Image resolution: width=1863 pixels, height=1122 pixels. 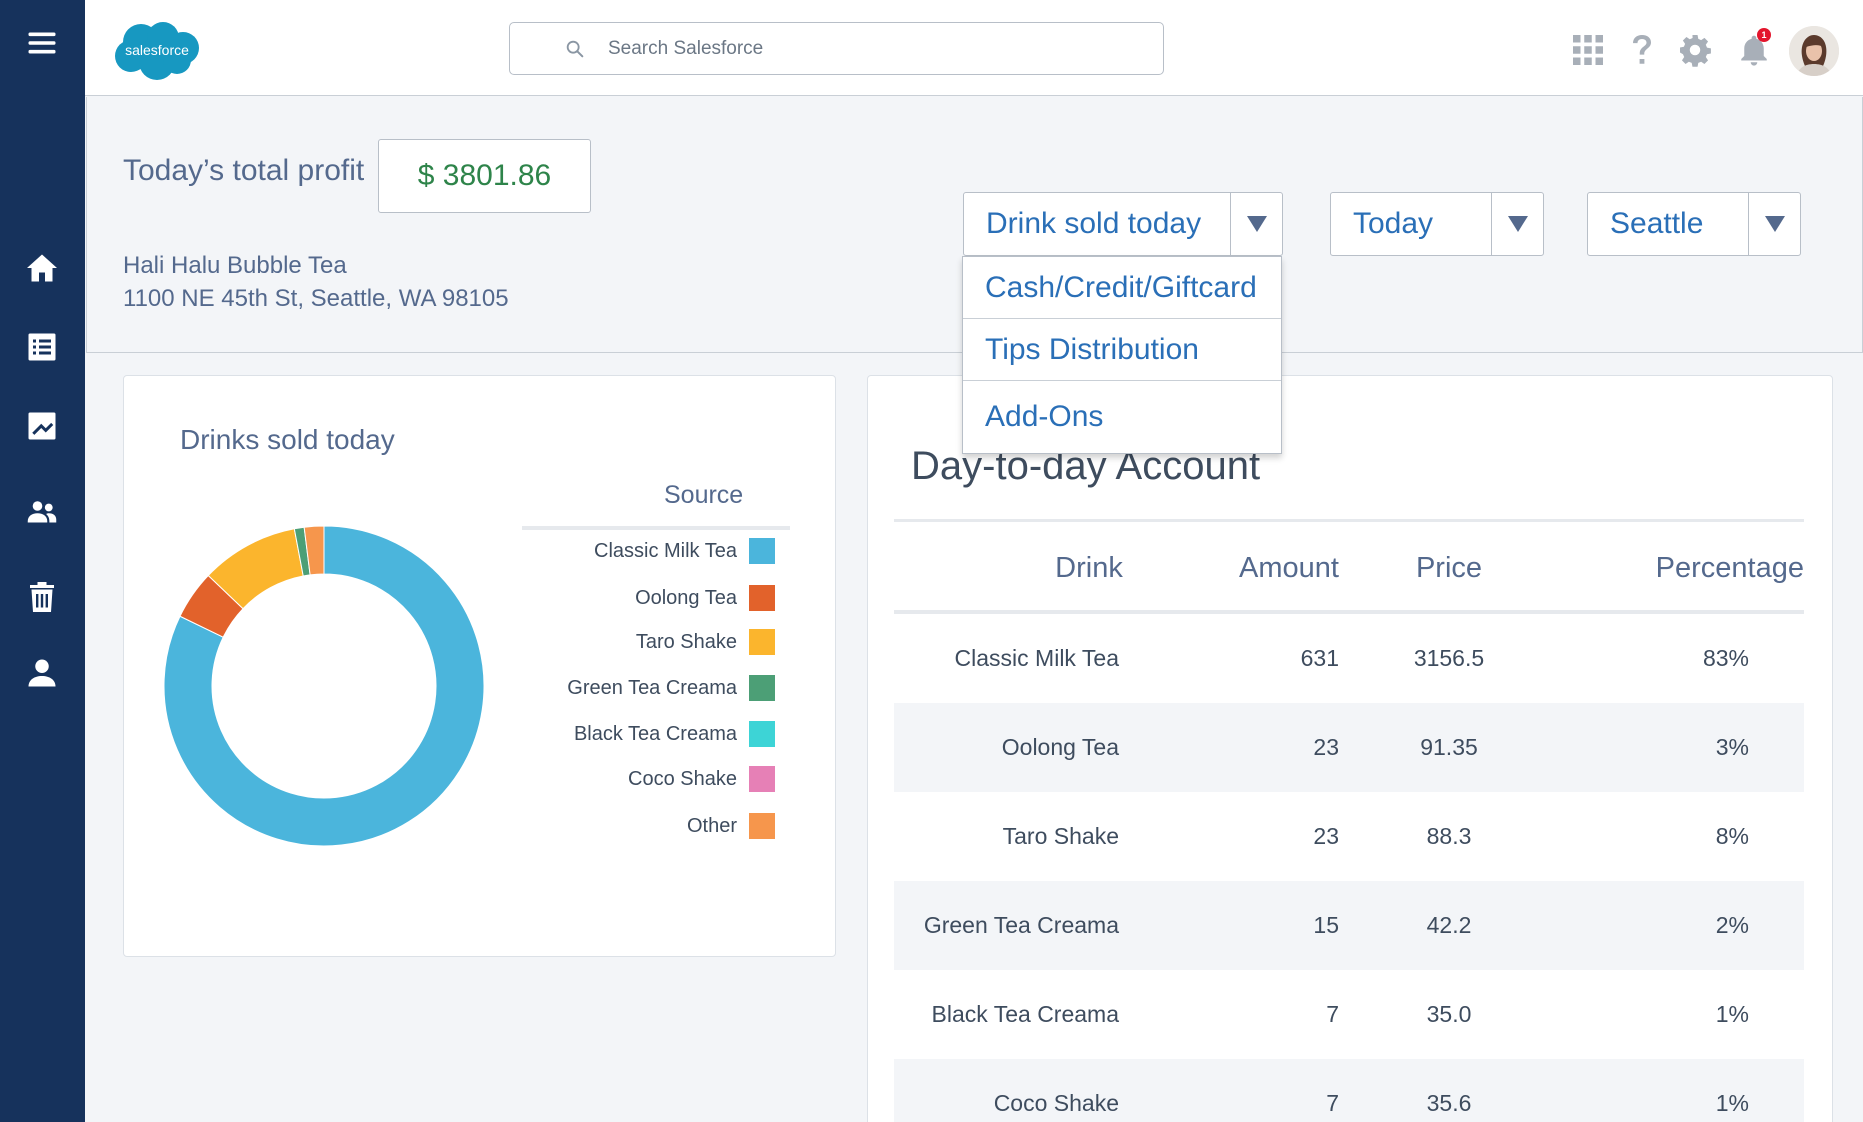 I want to click on people-icon, so click(x=42, y=512).